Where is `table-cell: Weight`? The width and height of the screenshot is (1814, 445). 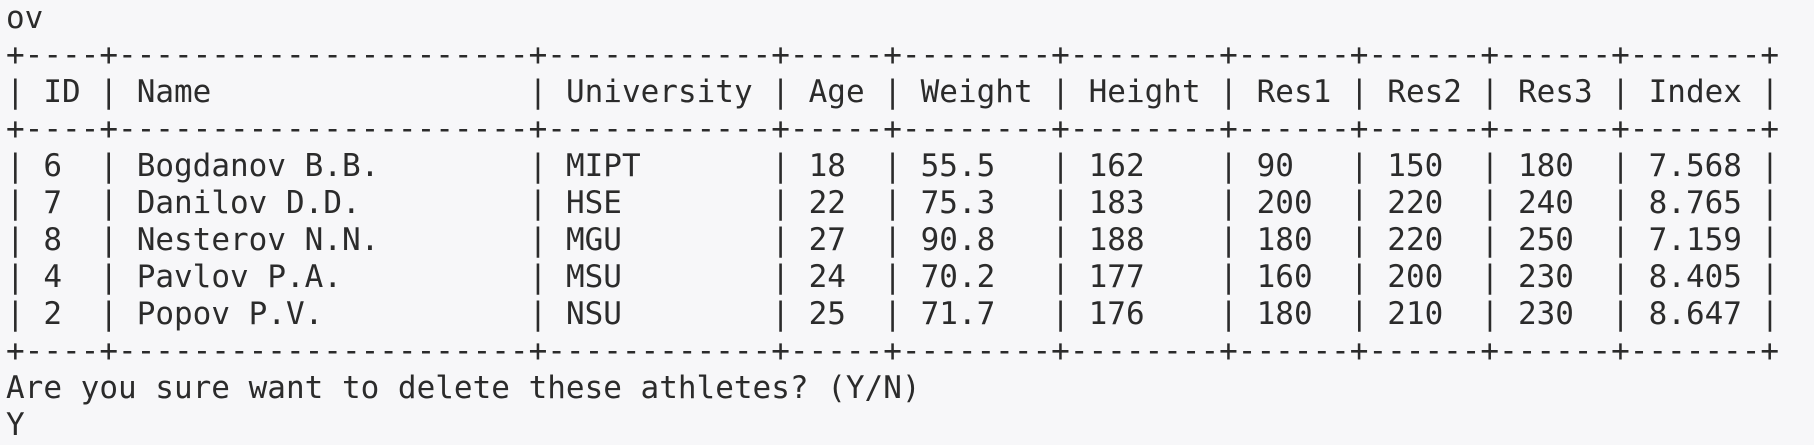
table-cell: Weight is located at coordinates (986, 92).